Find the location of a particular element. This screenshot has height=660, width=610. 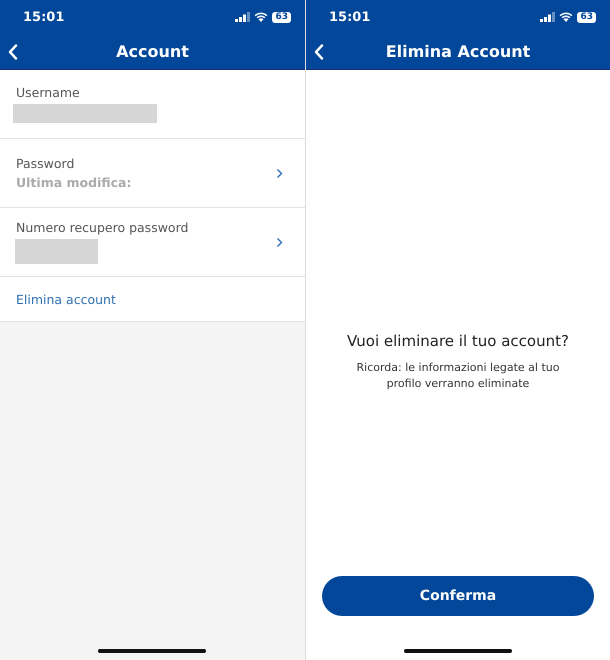

delete-account-link: Elimina account is located at coordinates (66, 299).